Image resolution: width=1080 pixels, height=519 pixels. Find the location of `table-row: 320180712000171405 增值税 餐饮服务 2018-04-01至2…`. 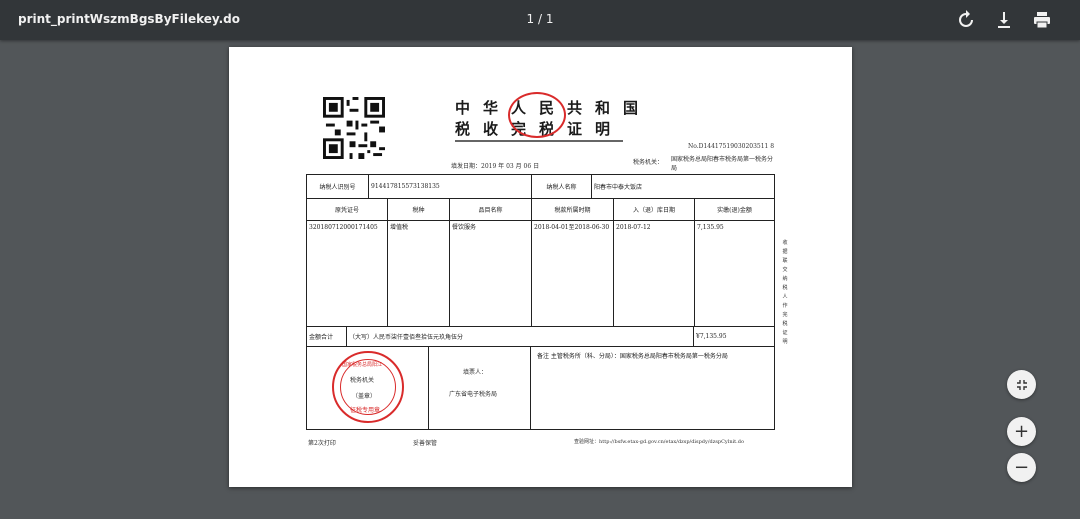

table-row: 320180712000171405 增值税 餐饮服务 2018-04-01至2… is located at coordinates (540, 274).